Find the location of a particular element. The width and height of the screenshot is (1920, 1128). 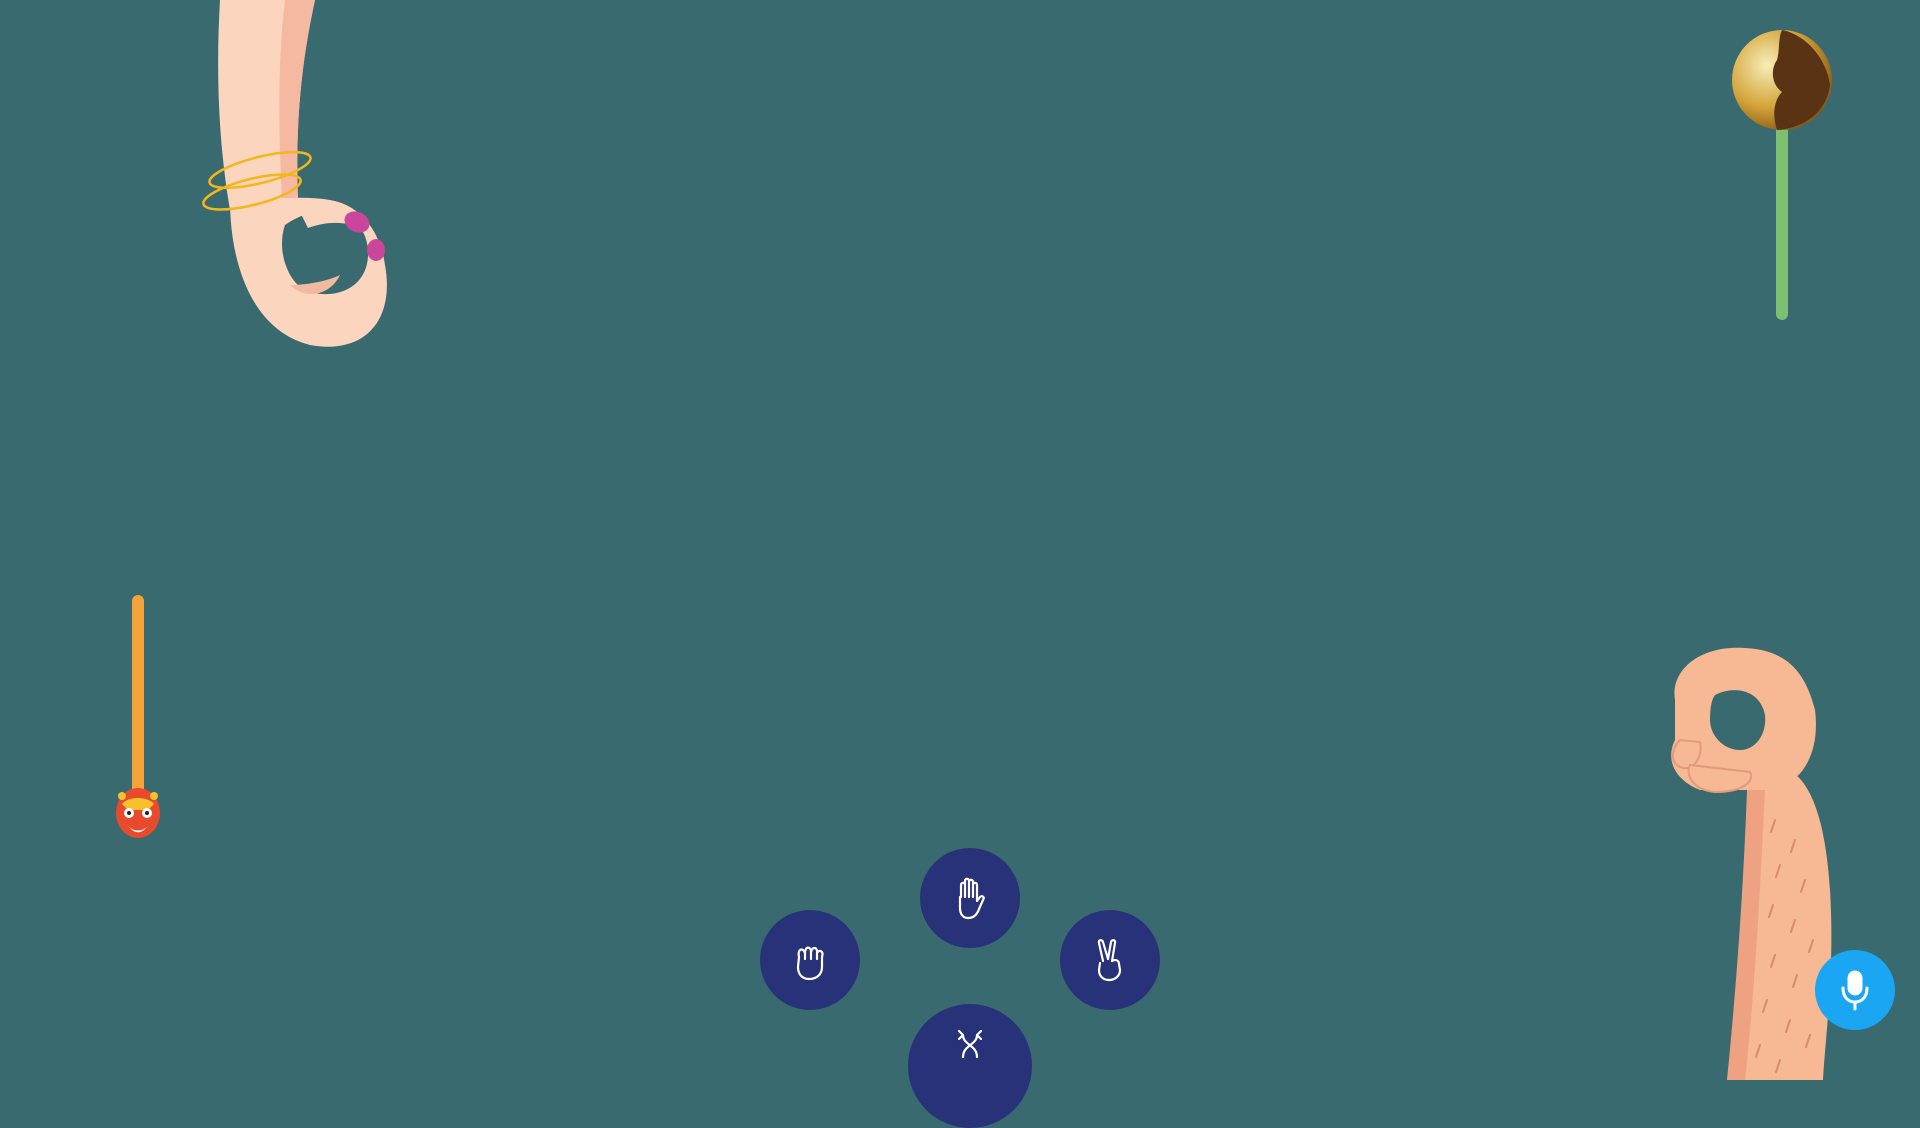

scissors-button is located at coordinates (1110, 960).